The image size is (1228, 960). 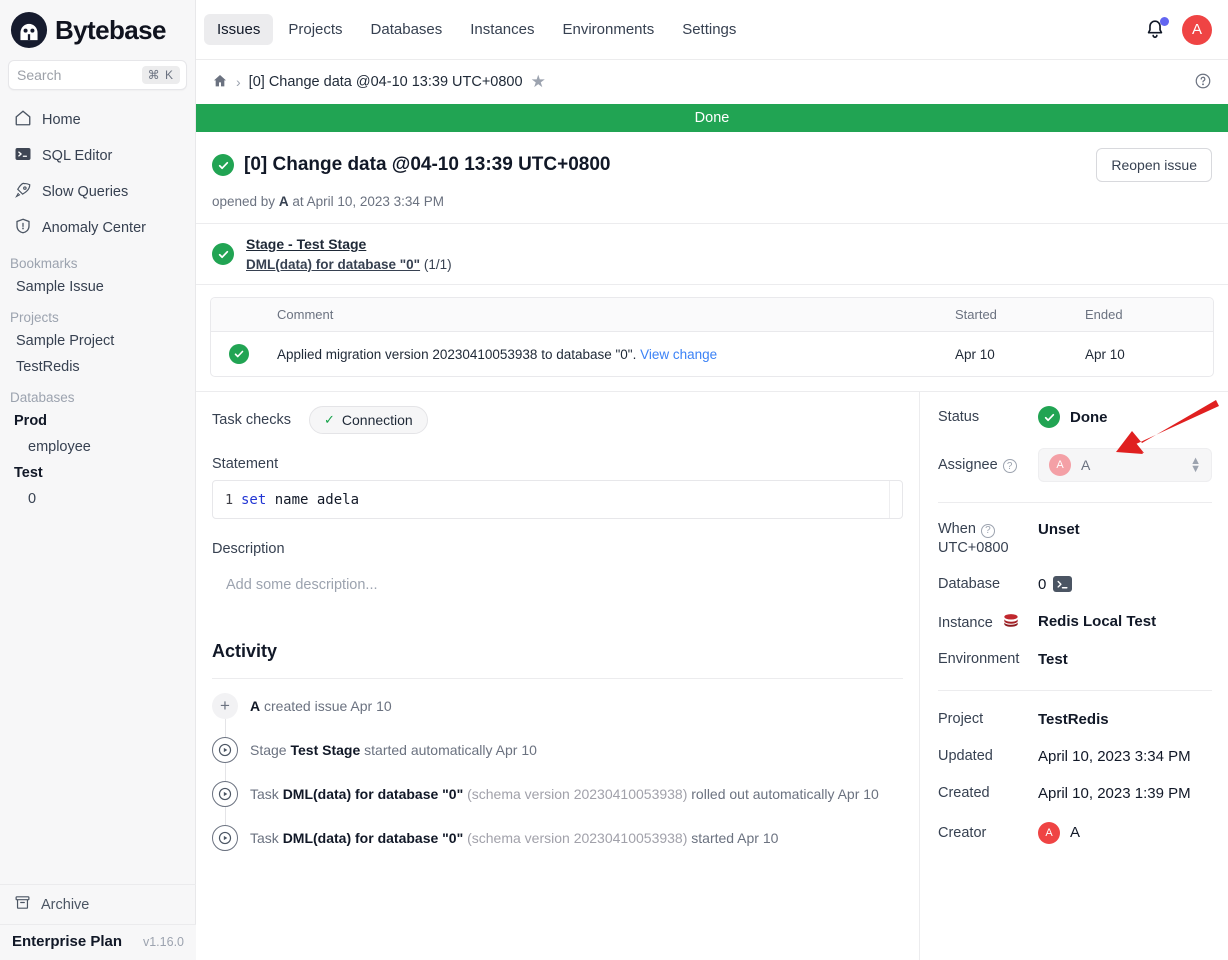 I want to click on brand-logo: Bytebase, so click(x=97, y=30).